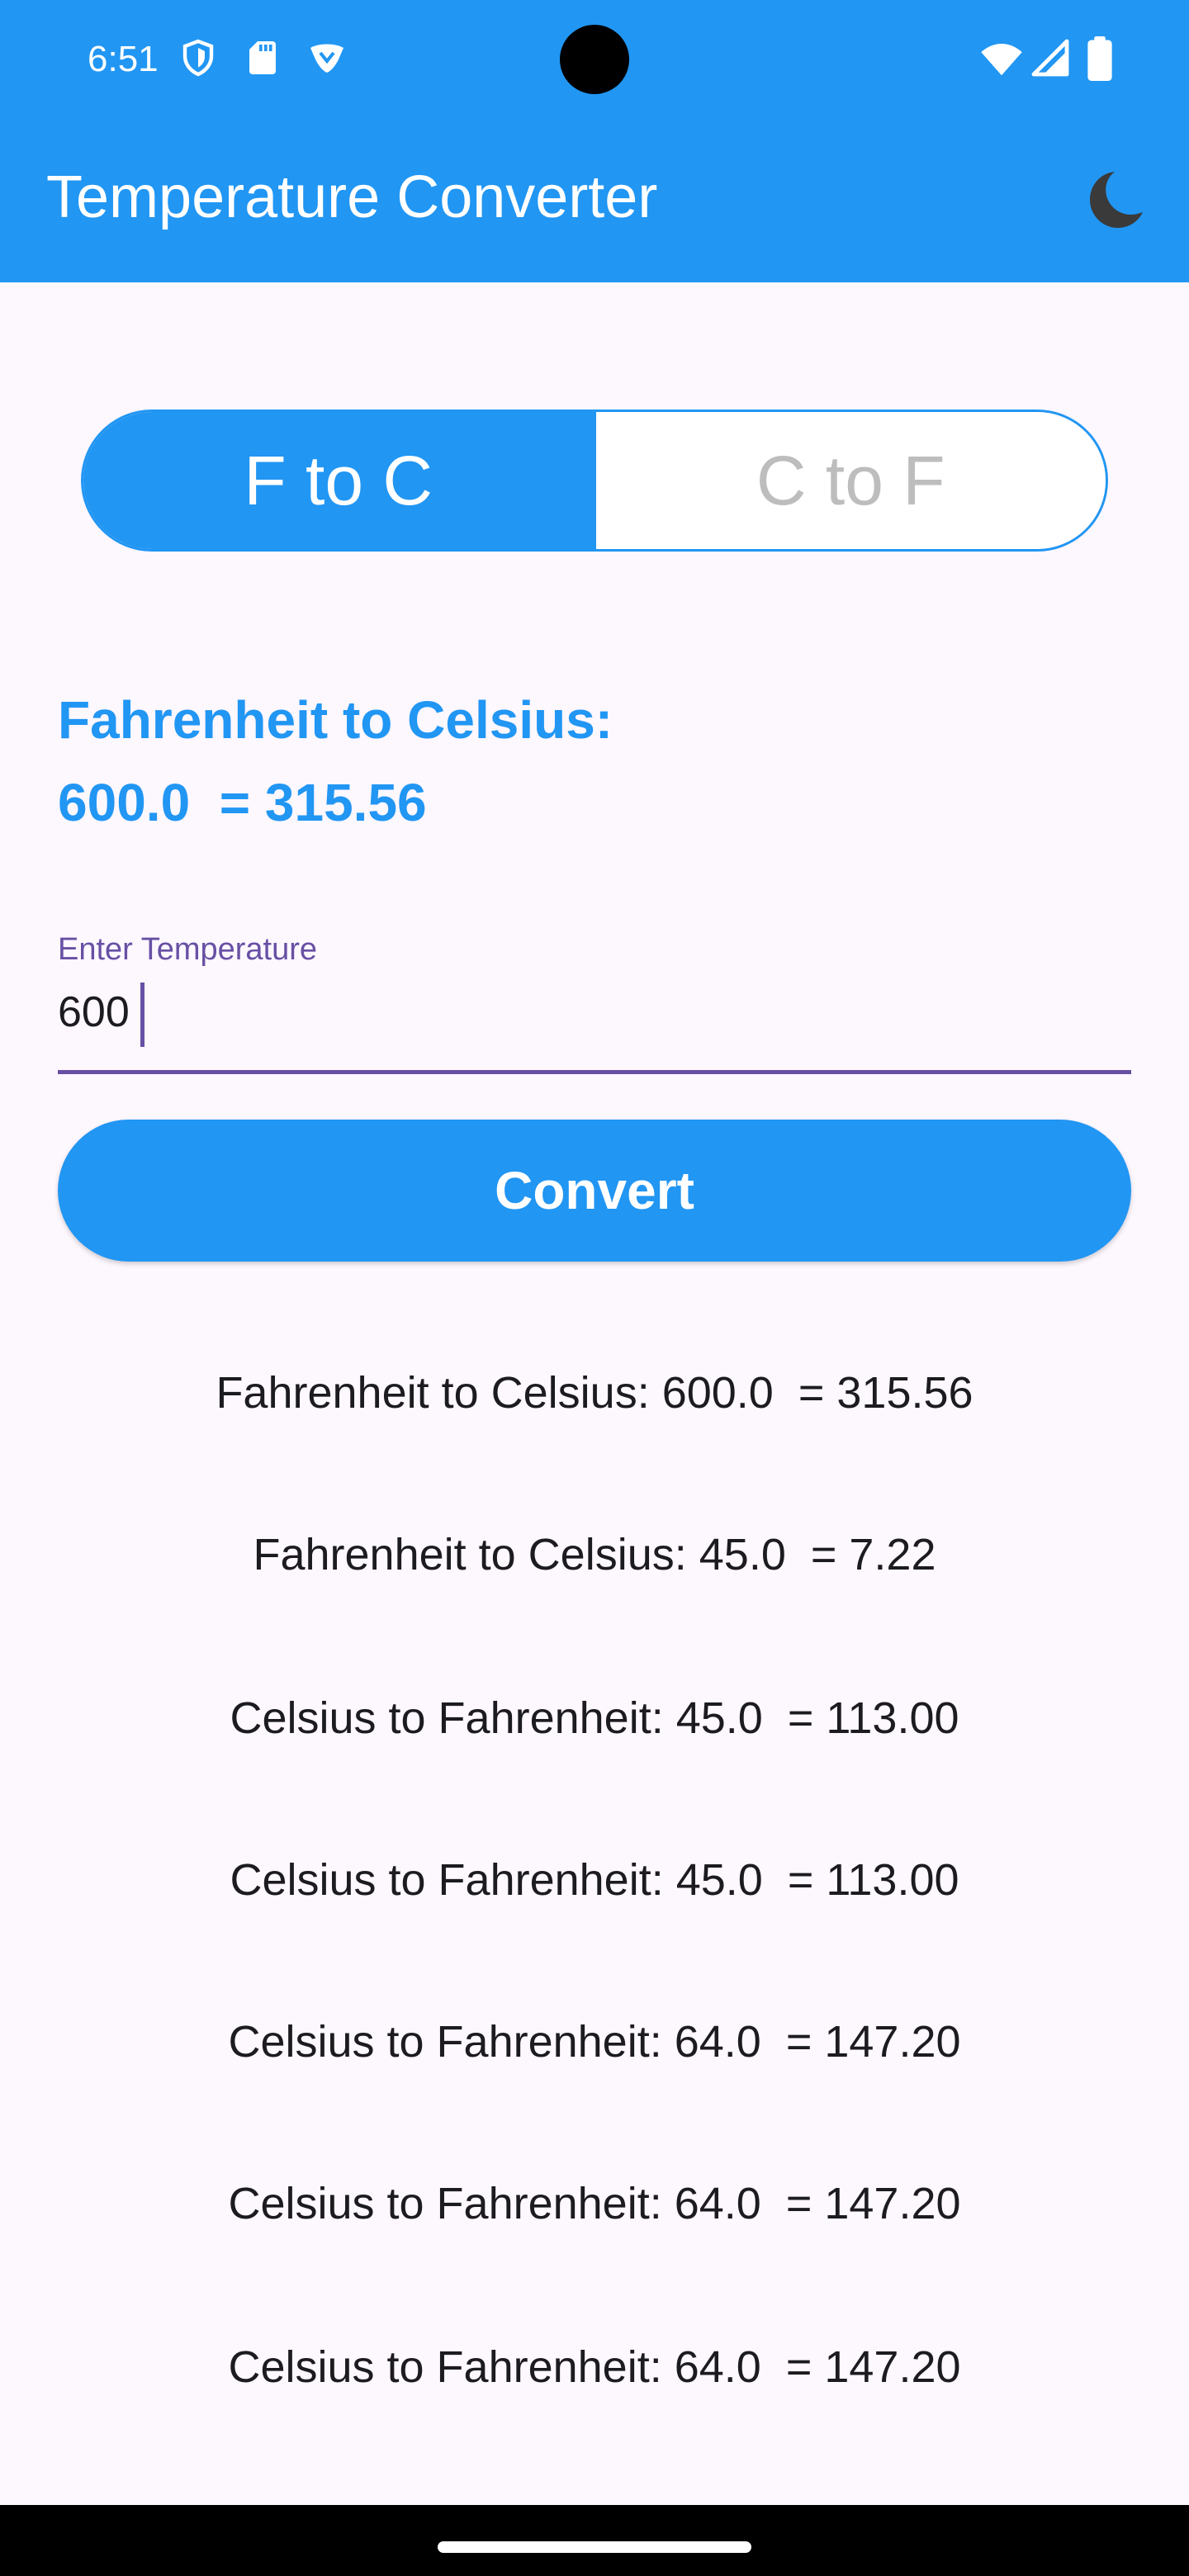 The width and height of the screenshot is (1189, 2576). What do you see at coordinates (594, 1072) in the screenshot?
I see `input-underline` at bounding box center [594, 1072].